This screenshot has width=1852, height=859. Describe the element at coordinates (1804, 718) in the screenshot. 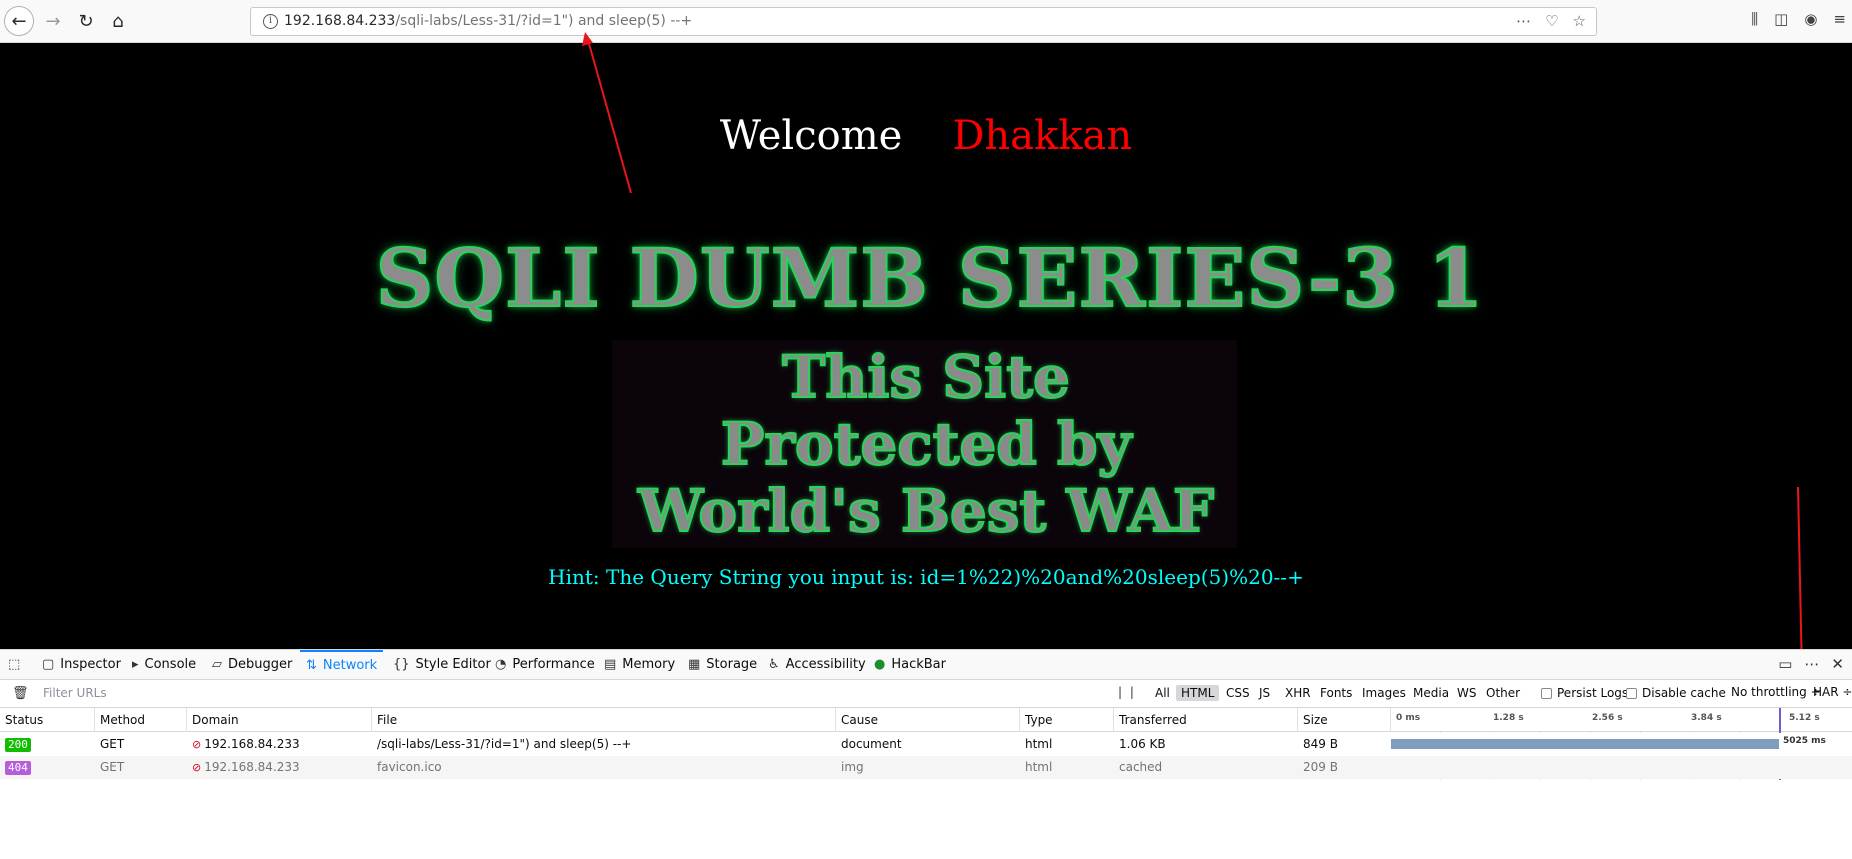

I see `timeline-tick: 5.12 s` at that location.